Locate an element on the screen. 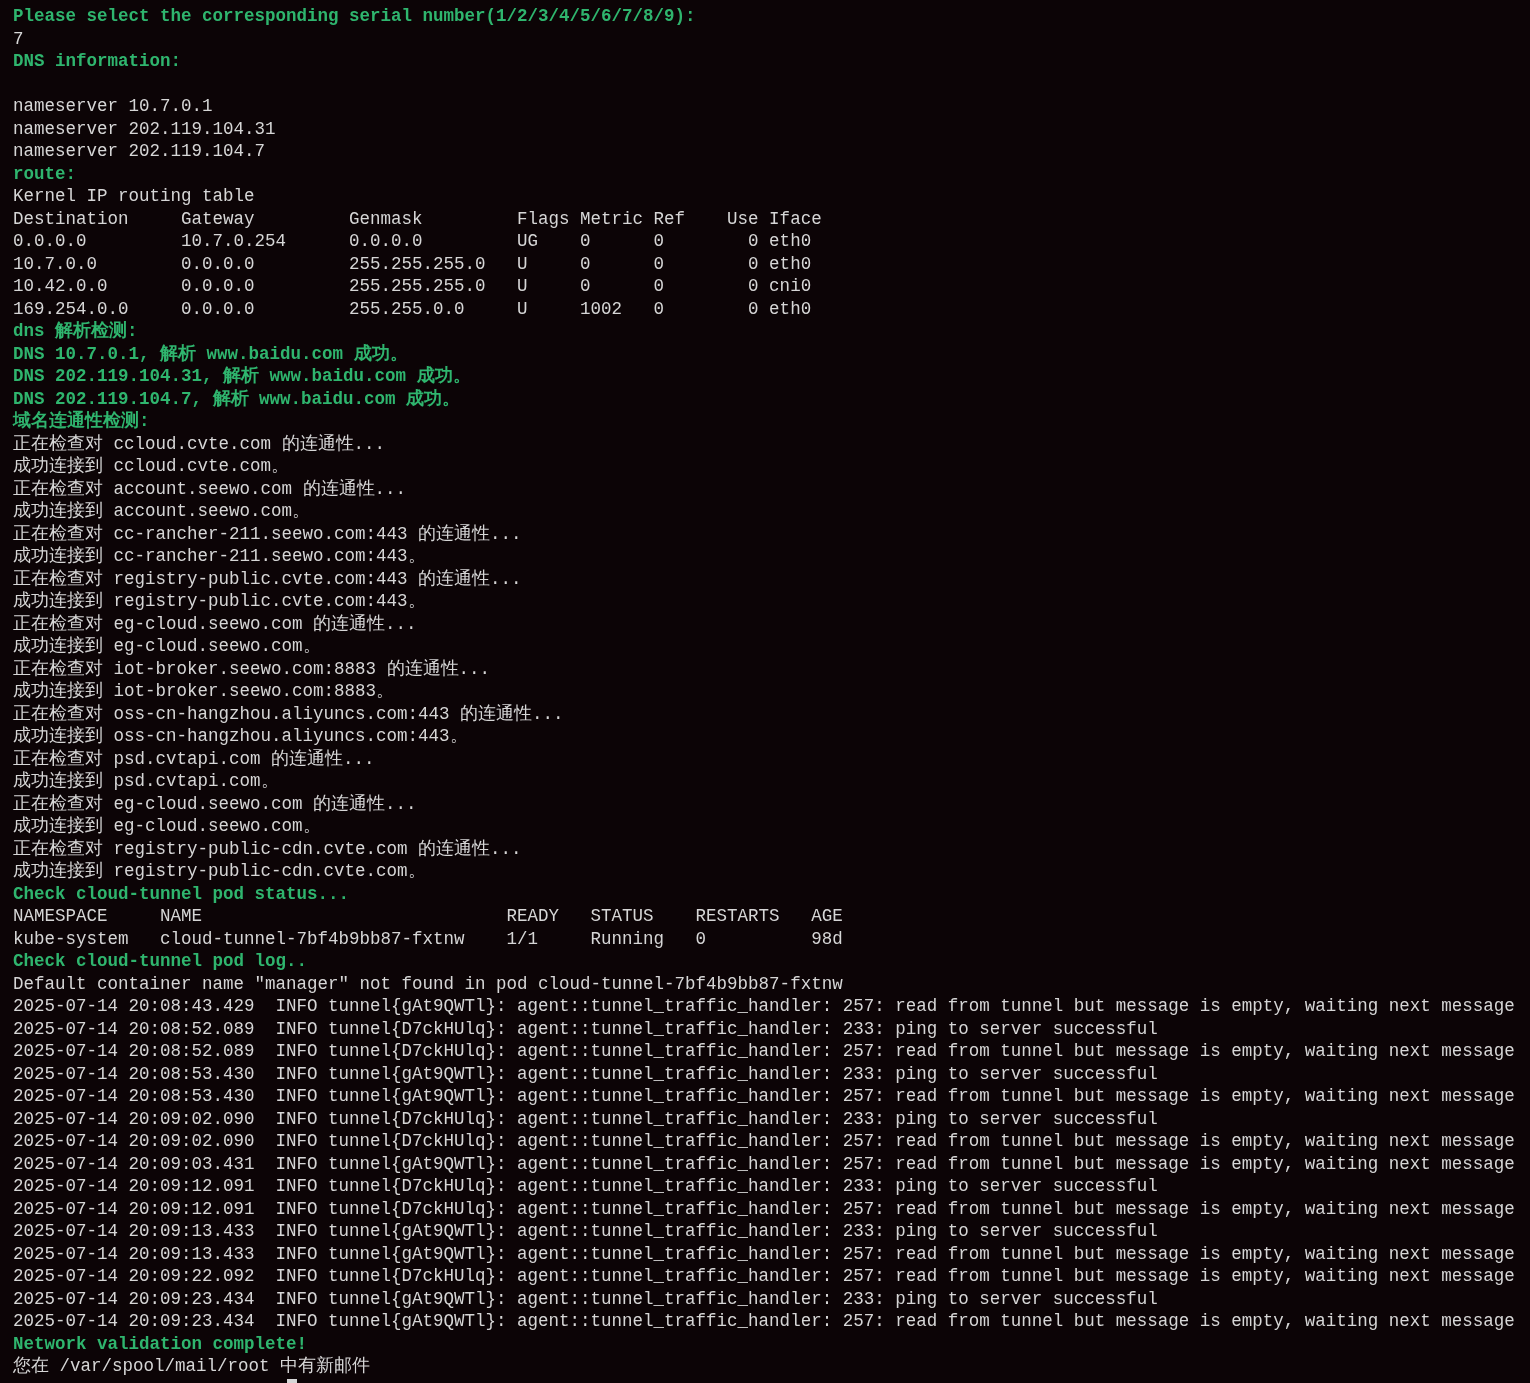 This screenshot has width=1530, height=1383. terminal-line: 2025-07-14 20:09:23.434 INFO tunnel{gAt9QWTl}: agent::tunnel_traffic_handler: 233: ping to server successful is located at coordinates (585, 1298).